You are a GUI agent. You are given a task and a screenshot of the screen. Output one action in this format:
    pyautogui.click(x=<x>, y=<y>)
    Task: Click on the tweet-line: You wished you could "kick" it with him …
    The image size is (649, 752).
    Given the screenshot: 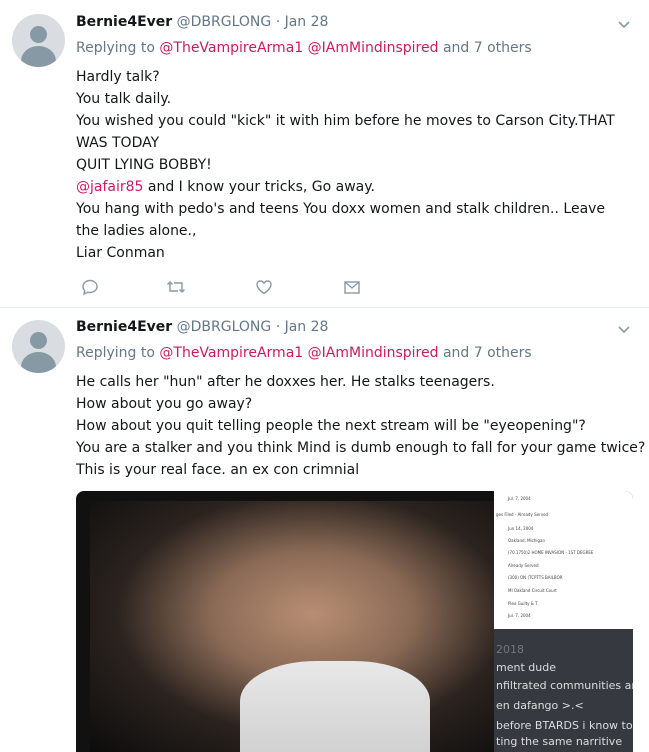 What is the action you would take?
    pyautogui.click(x=345, y=132)
    